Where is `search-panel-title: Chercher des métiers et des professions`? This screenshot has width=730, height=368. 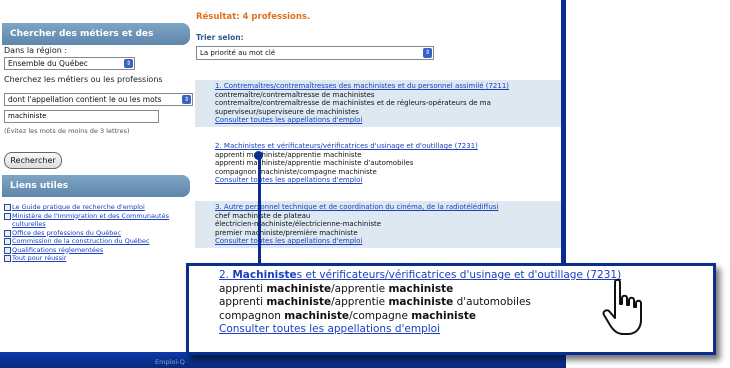
search-panel-title: Chercher des métiers et des professions is located at coordinates (96, 42).